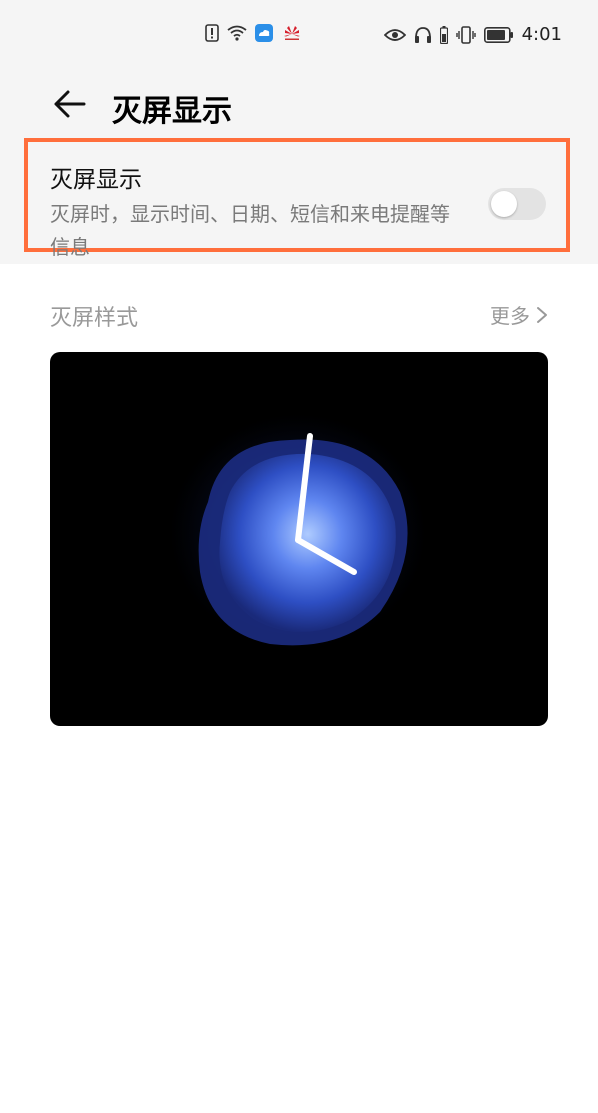 This screenshot has height=1113, width=598. Describe the element at coordinates (292, 33) in the screenshot. I see `huawei-logo-icon` at that location.